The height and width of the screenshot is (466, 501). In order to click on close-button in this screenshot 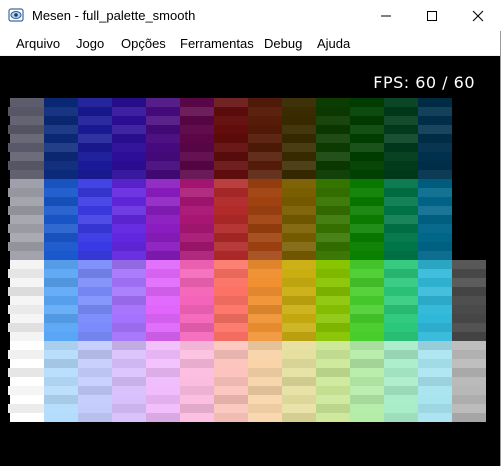, I will do `click(478, 15)`.